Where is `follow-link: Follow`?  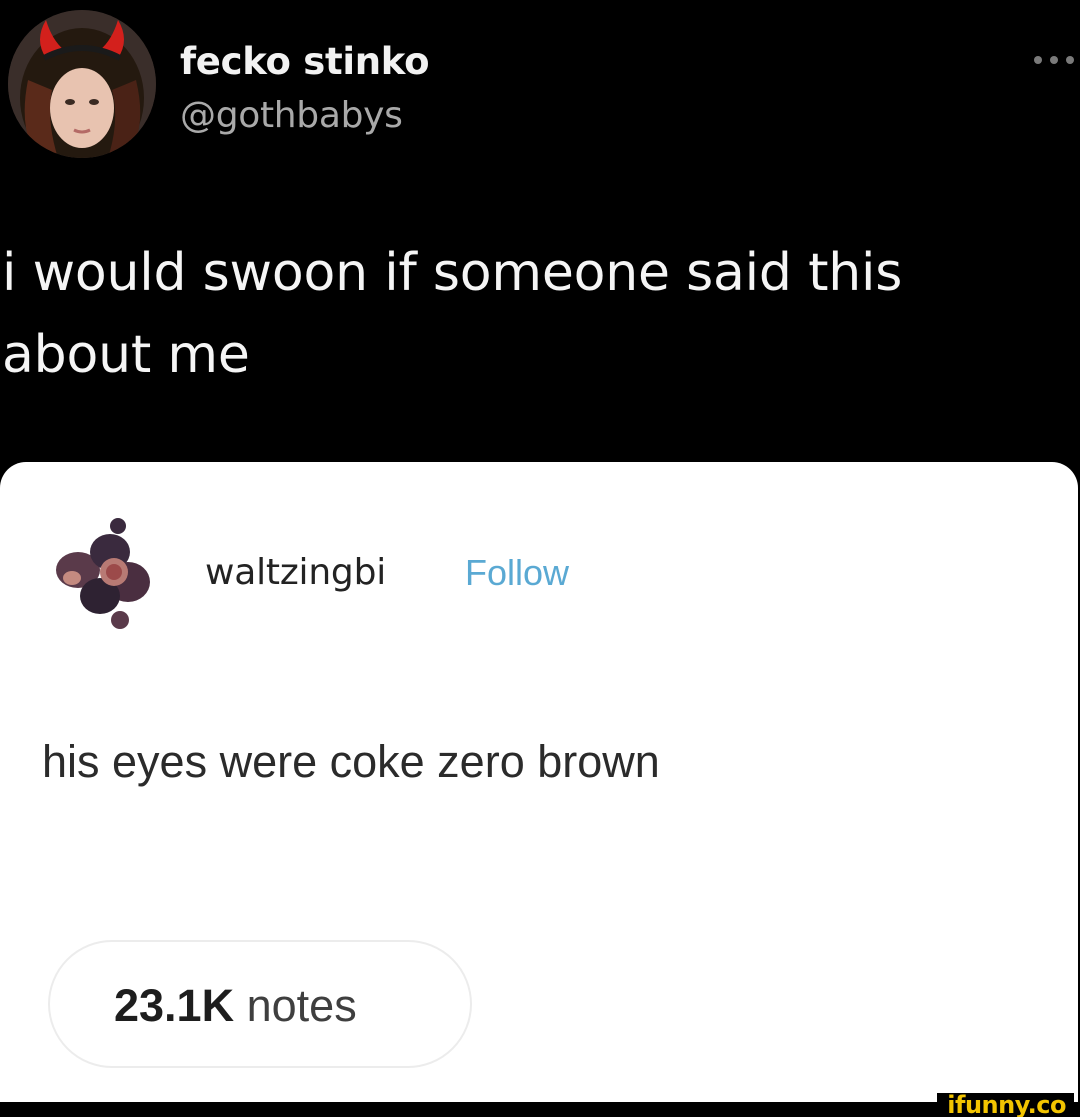
follow-link: Follow is located at coordinates (517, 573).